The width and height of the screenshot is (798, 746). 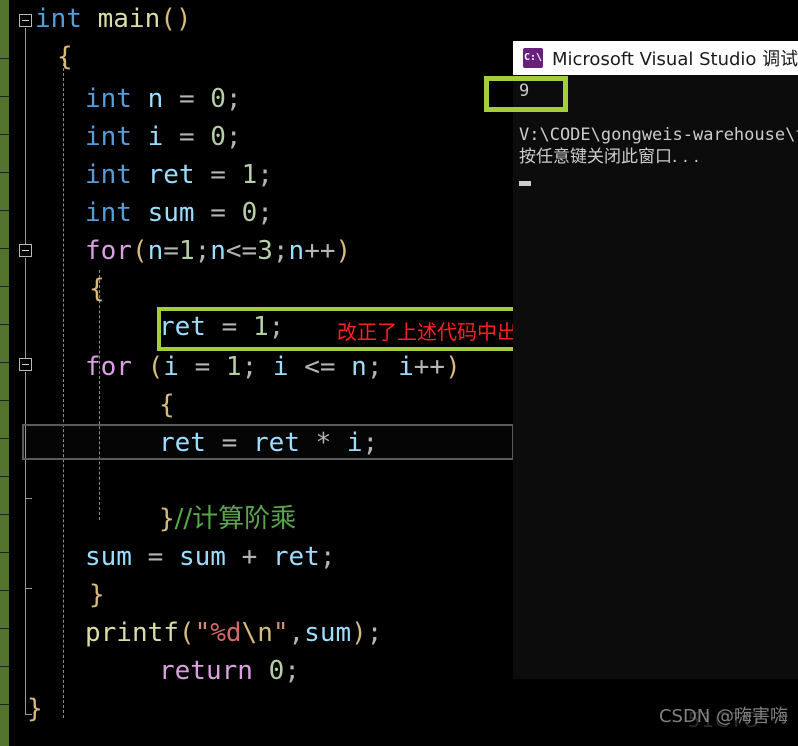 I want to click on code-line-9: ret = 1;, so click(x=221, y=327).